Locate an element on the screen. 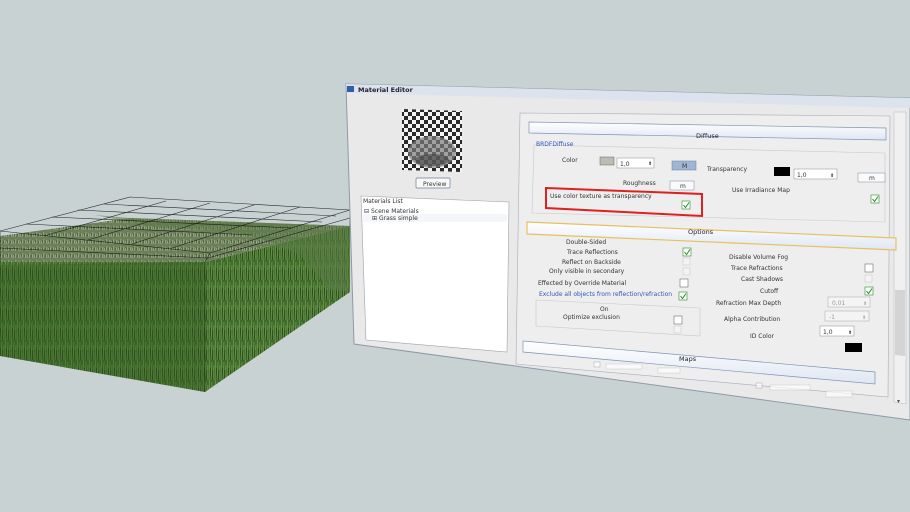 The height and width of the screenshot is (512, 910). id-color-swatch is located at coordinates (853, 347).